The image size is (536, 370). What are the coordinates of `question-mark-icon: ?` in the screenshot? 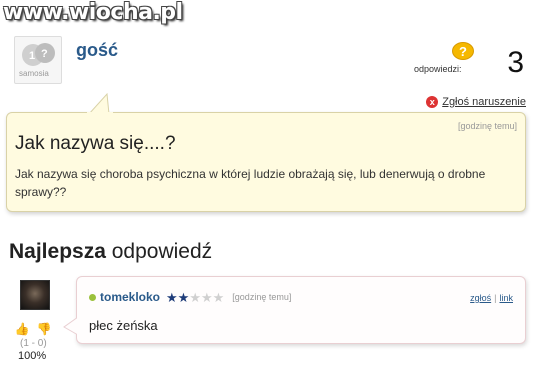 It's located at (463, 51).